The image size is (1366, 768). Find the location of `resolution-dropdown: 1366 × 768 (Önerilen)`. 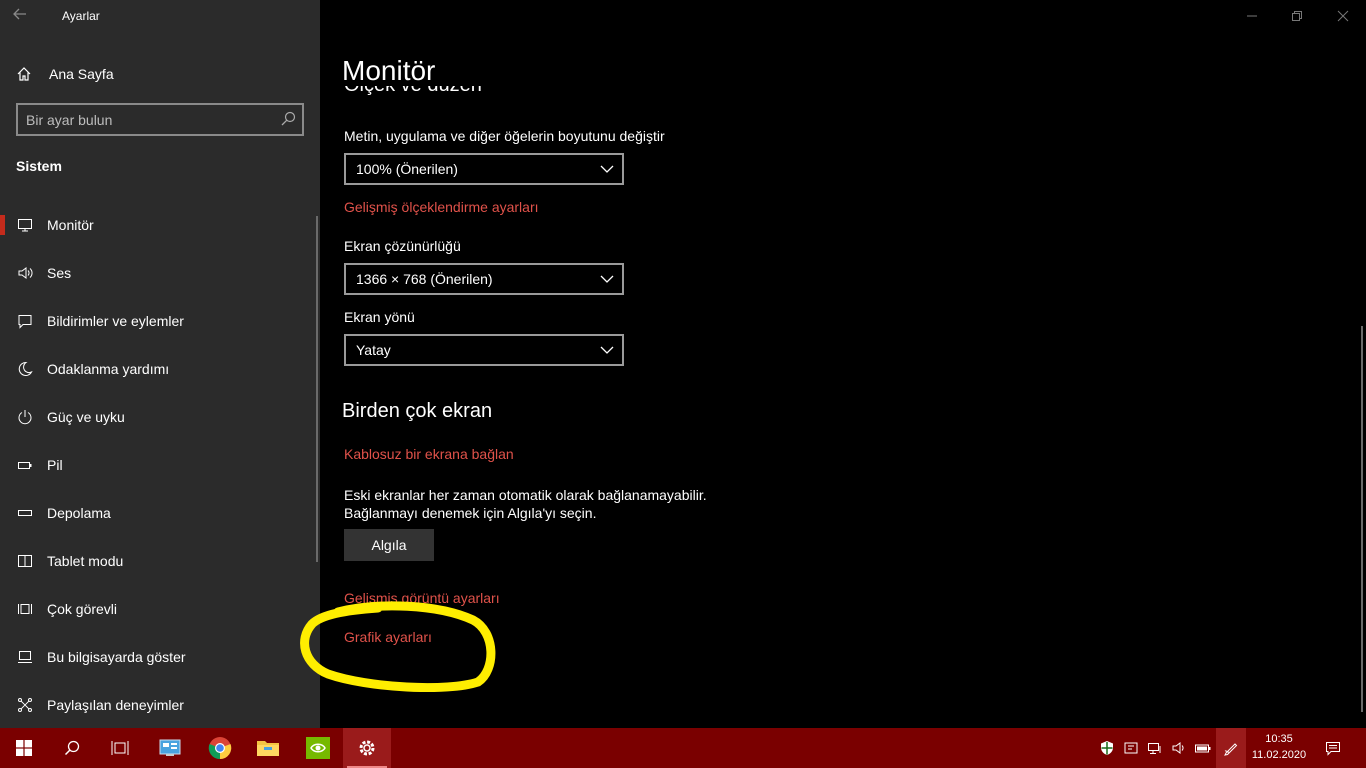

resolution-dropdown: 1366 × 768 (Önerilen) is located at coordinates (484, 279).